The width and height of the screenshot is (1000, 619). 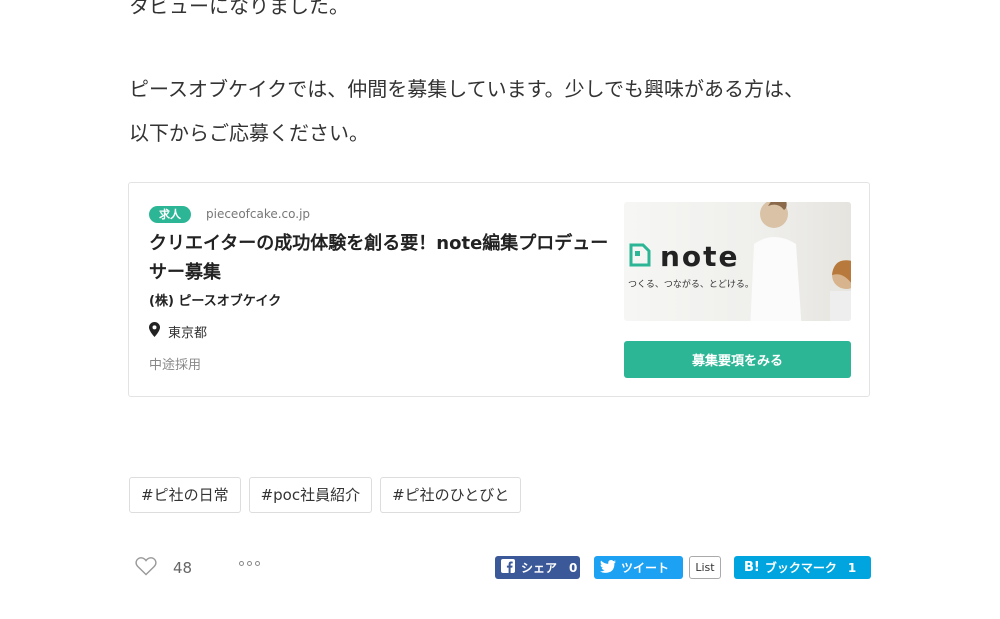 I want to click on job-domain: pieceofcake.co.jp, so click(x=258, y=214).